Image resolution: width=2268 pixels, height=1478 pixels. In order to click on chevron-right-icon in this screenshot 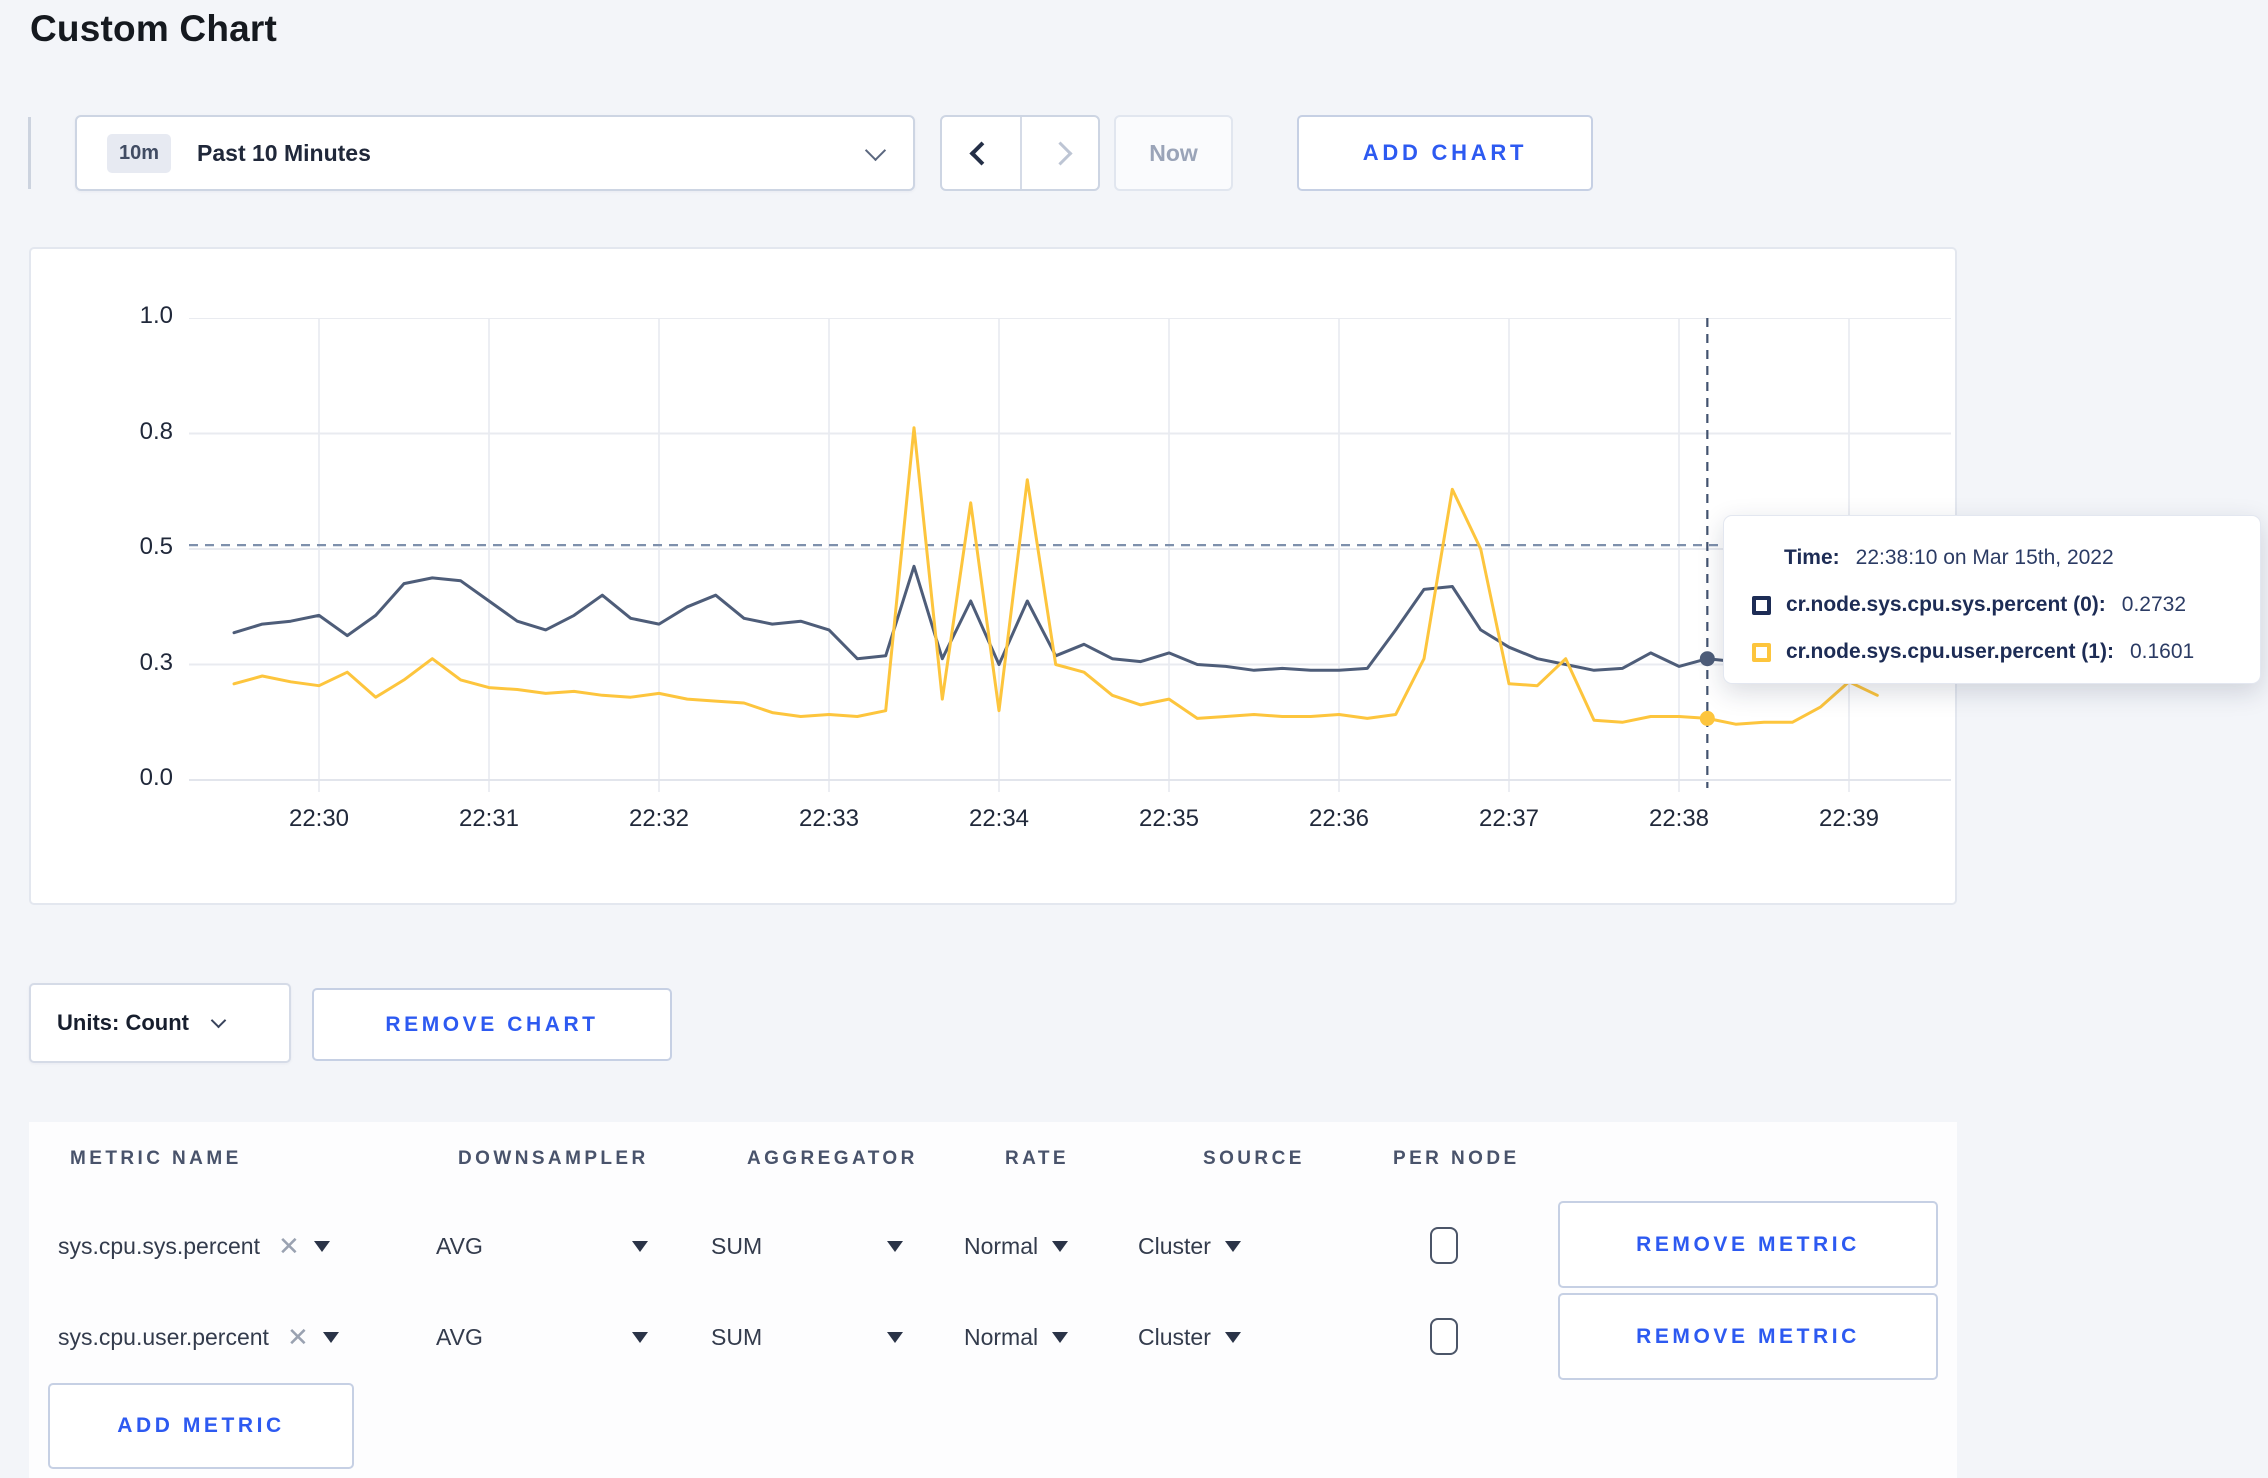, I will do `click(1060, 153)`.